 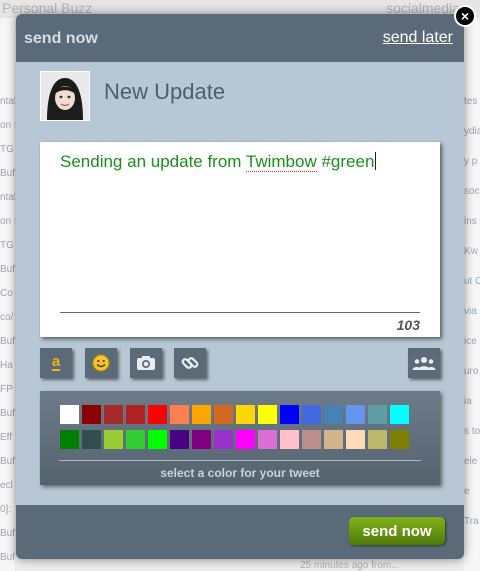 I want to click on background-text-fragment: ut C, so click(x=472, y=281).